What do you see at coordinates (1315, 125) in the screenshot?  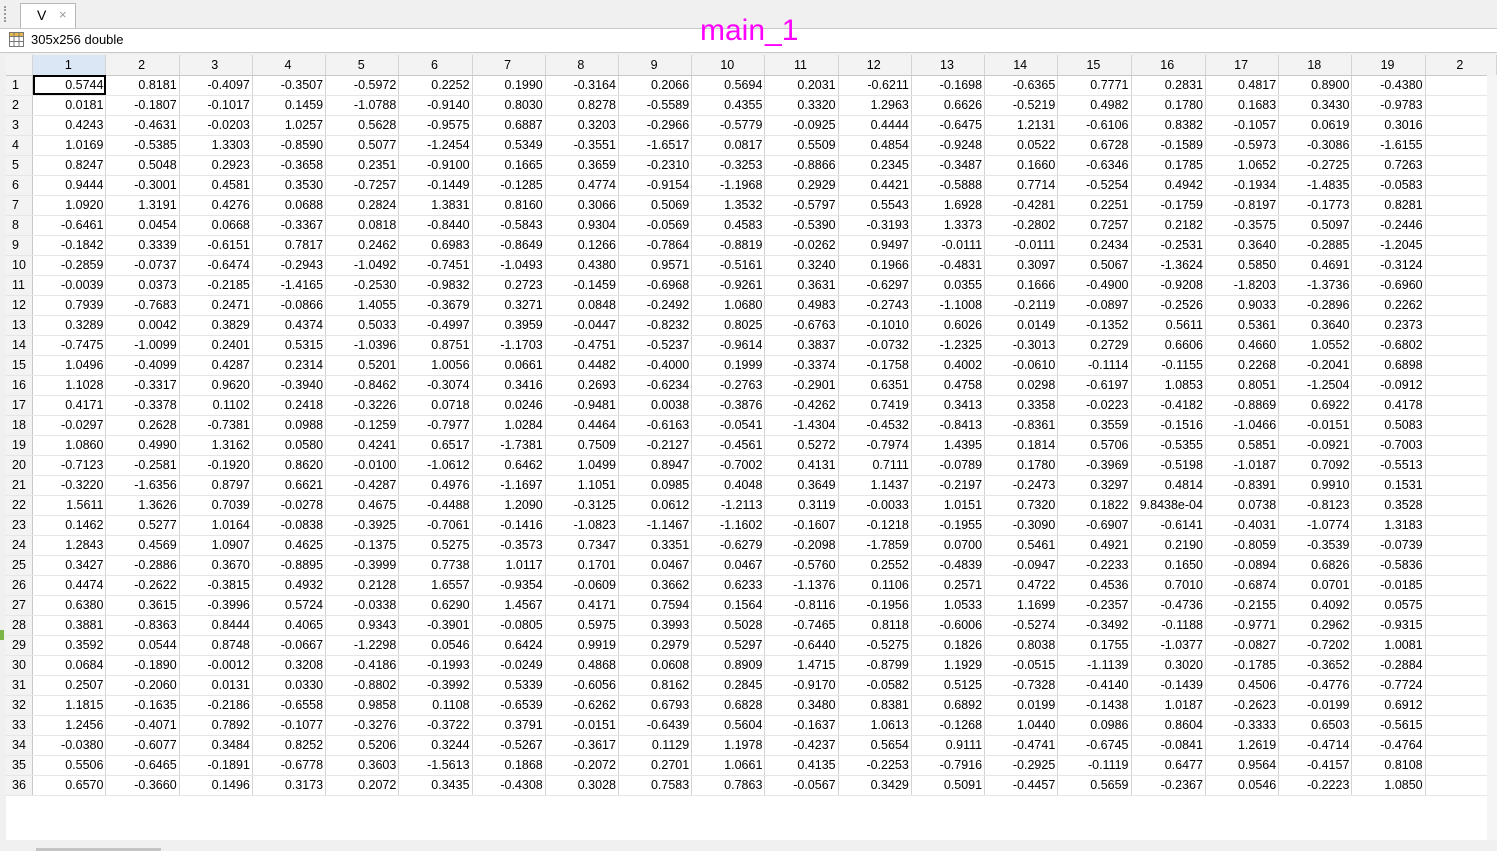 I see `table-cell: 0.0619` at bounding box center [1315, 125].